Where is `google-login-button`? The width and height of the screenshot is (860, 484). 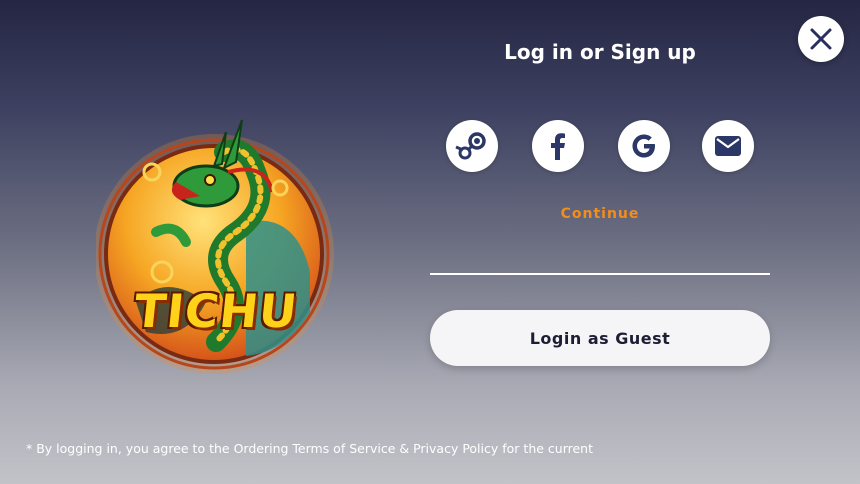 google-login-button is located at coordinates (644, 146).